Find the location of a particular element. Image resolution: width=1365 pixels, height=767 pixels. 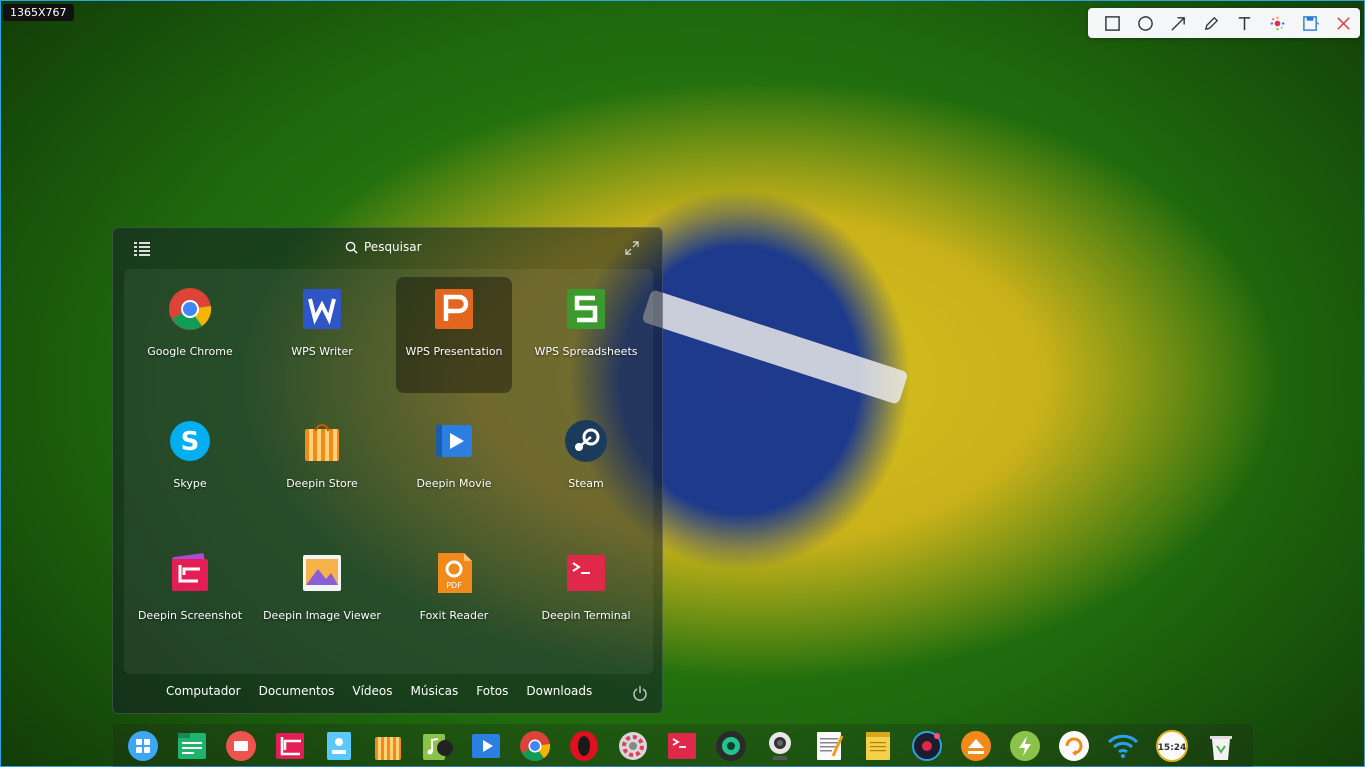

dock-notes is located at coordinates (878, 746).